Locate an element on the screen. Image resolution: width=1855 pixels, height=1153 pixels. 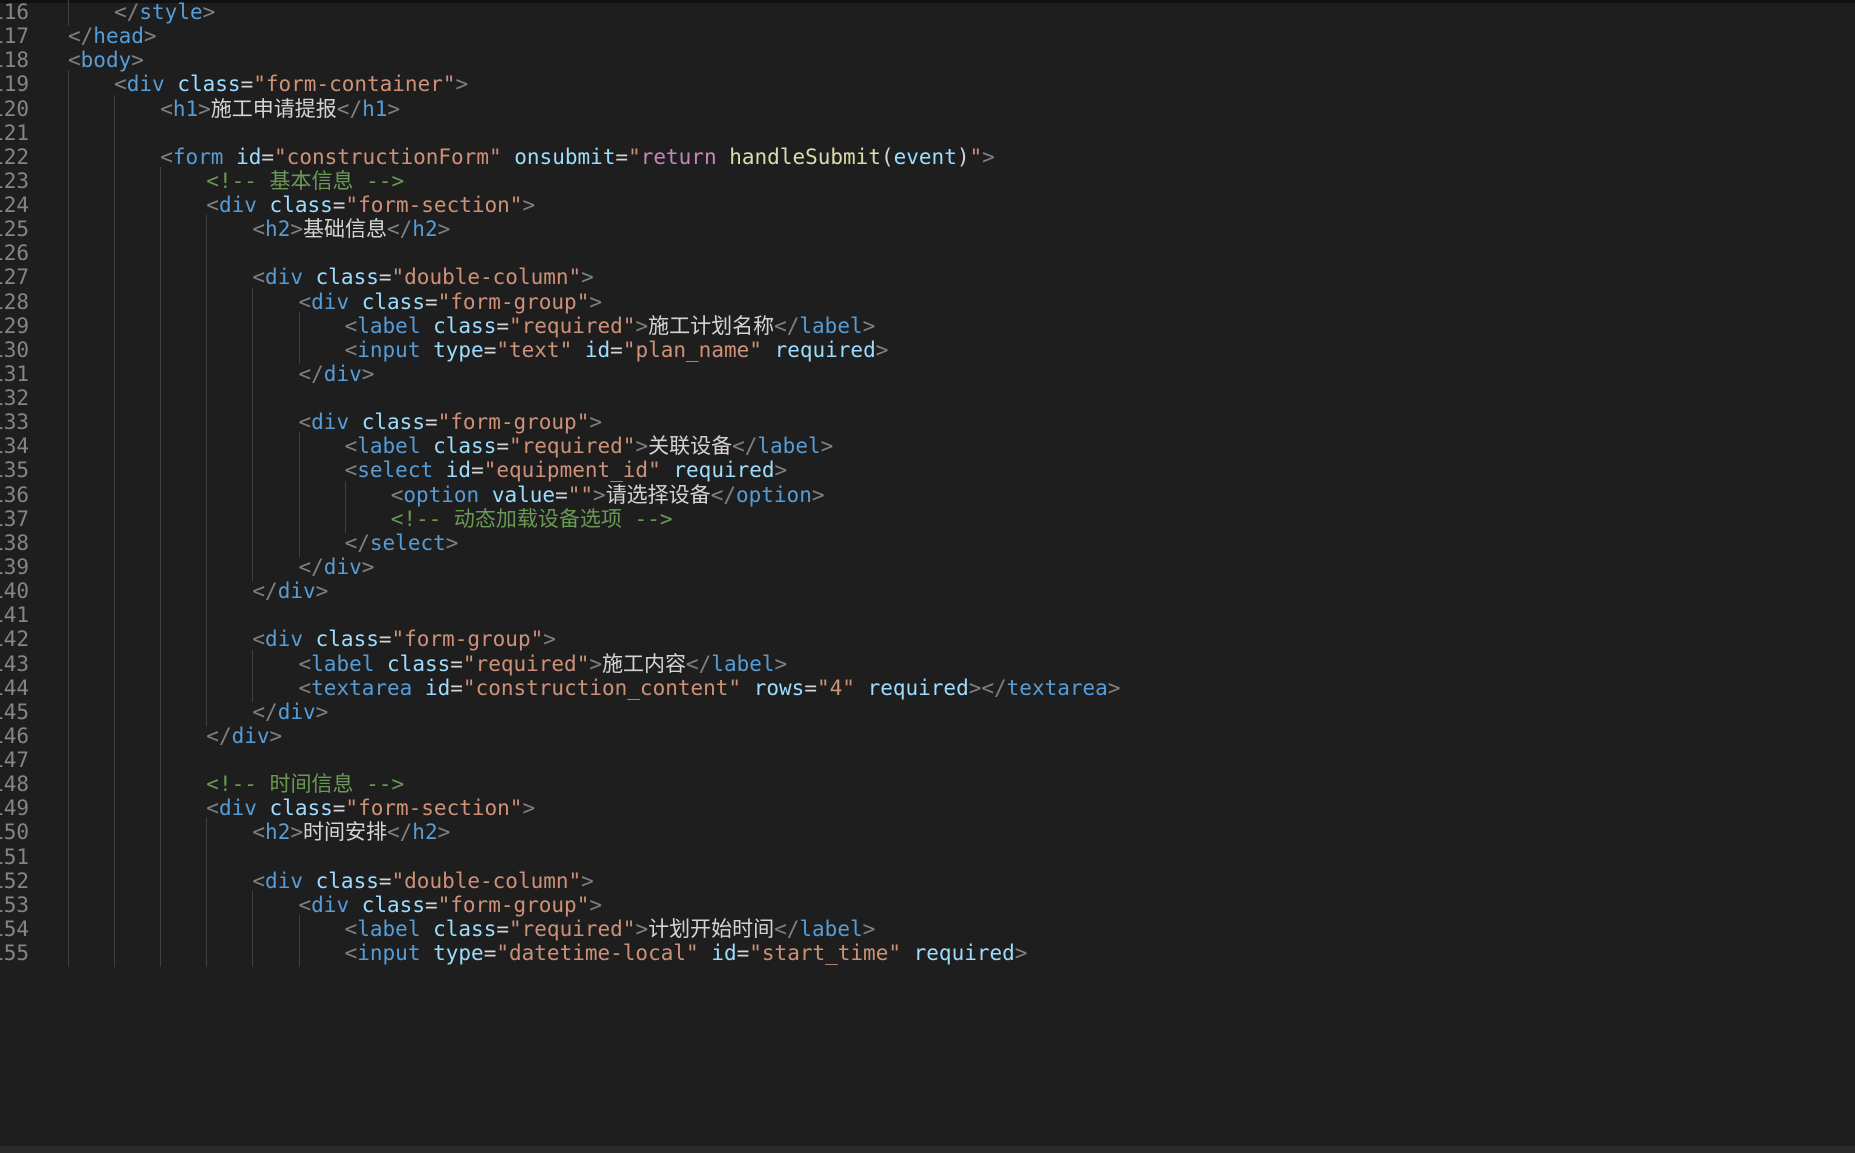
token-tag-name: head is located at coordinates (118, 36).